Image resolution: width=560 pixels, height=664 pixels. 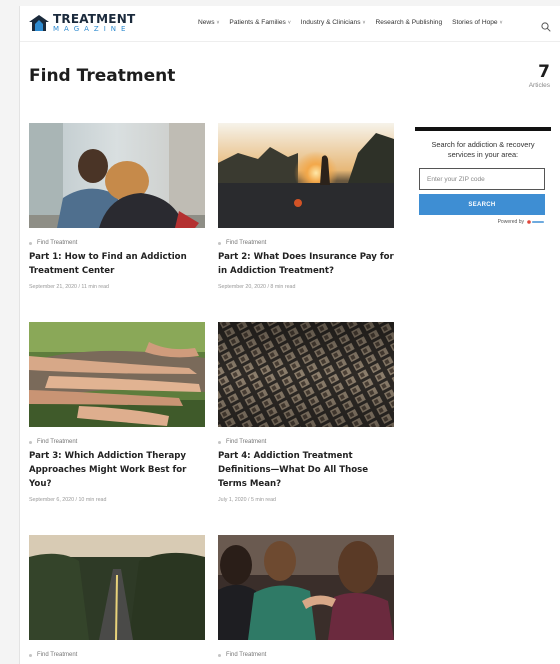 I want to click on powered-by-label: Powered by, so click(x=510, y=222).